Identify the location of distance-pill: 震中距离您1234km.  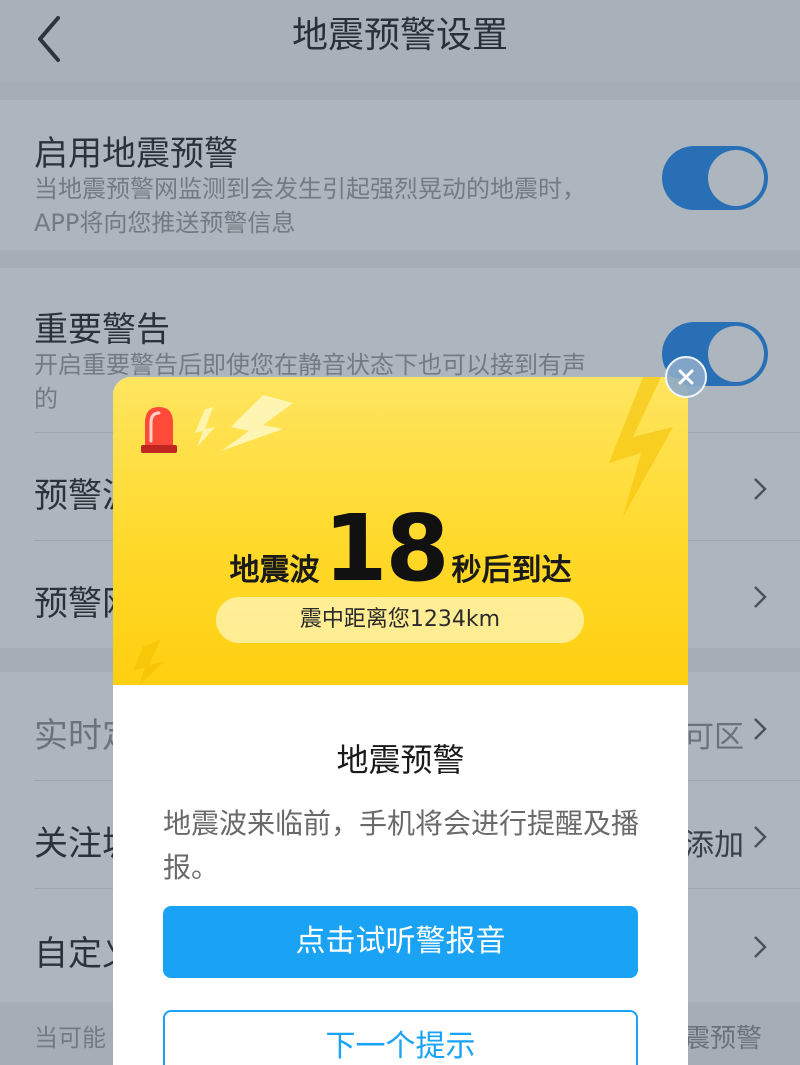
(400, 620).